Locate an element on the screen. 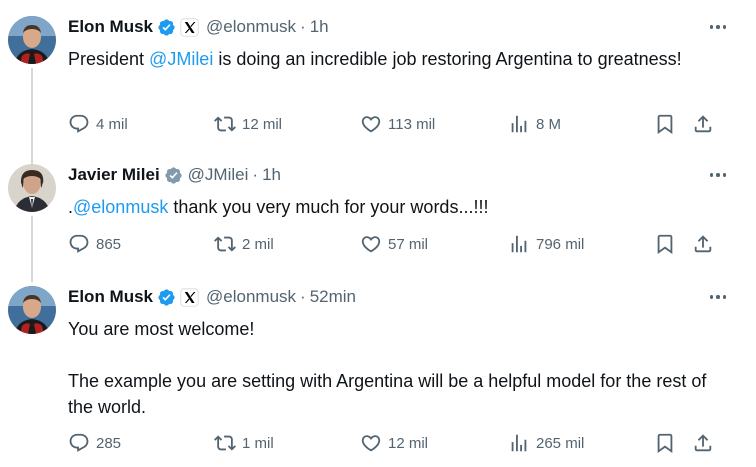 The width and height of the screenshot is (756, 467). like-button: 113 mil is located at coordinates (397, 124).